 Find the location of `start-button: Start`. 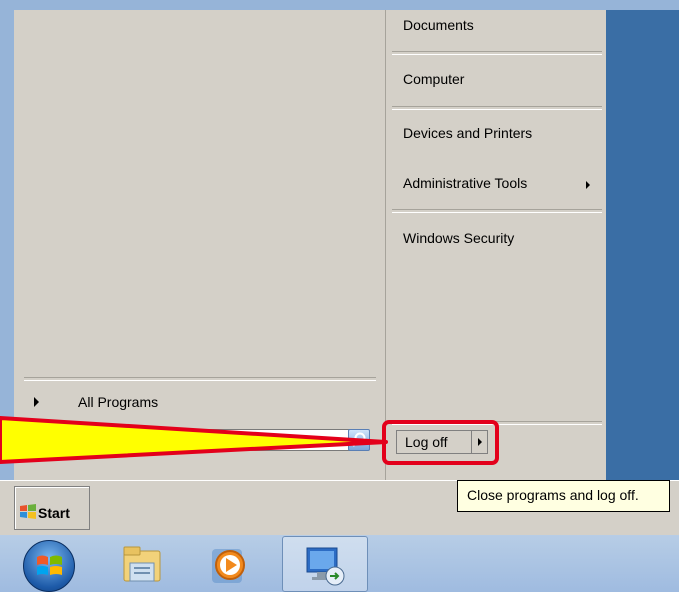

start-button: Start is located at coordinates (52, 508).